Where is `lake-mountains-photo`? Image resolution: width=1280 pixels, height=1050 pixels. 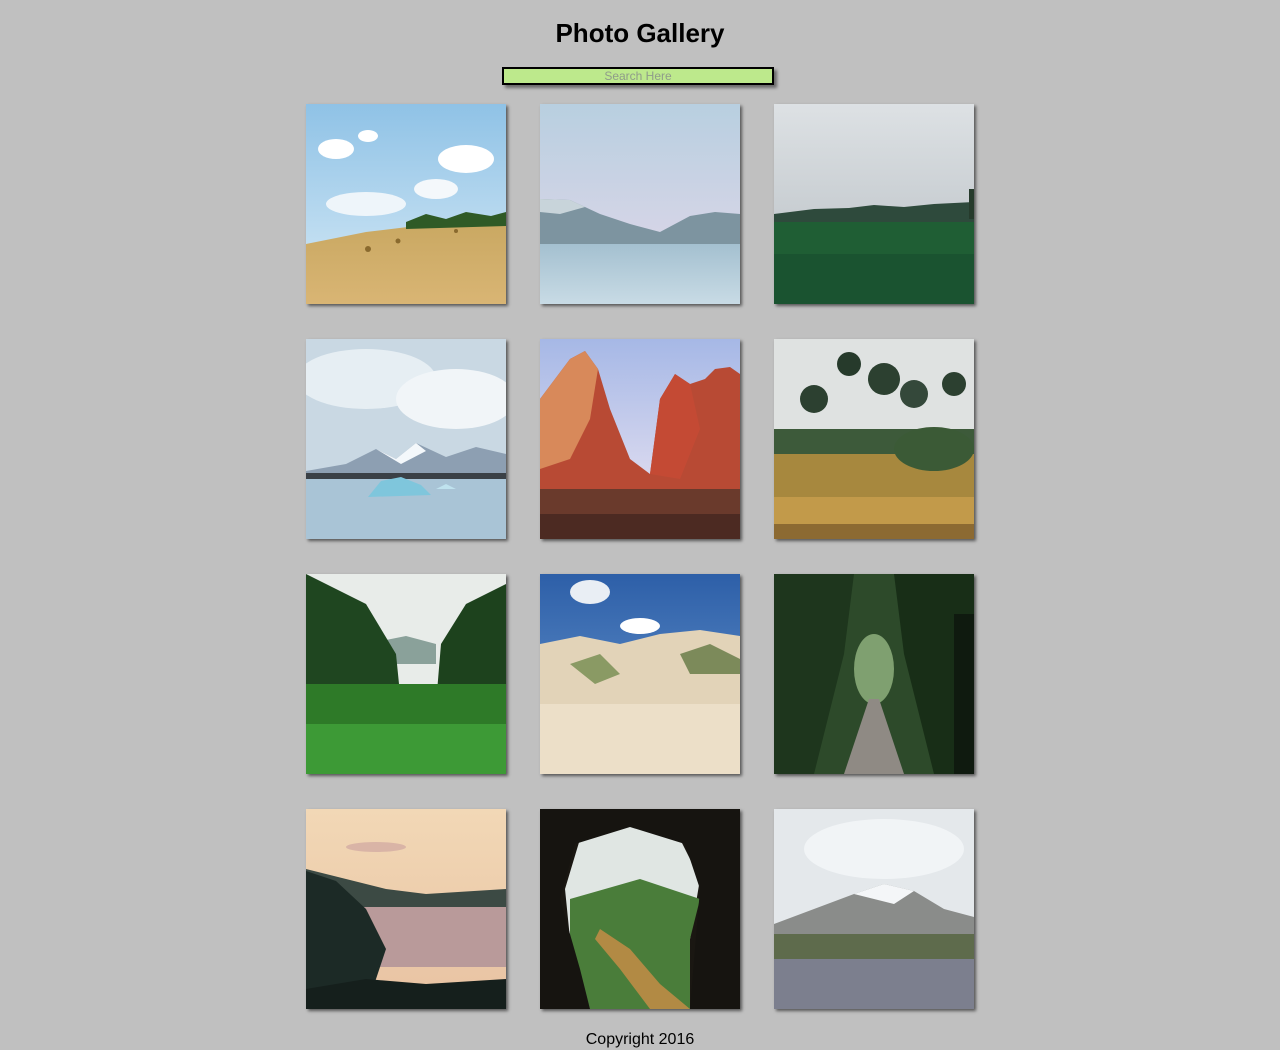
lake-mountains-photo is located at coordinates (640, 204).